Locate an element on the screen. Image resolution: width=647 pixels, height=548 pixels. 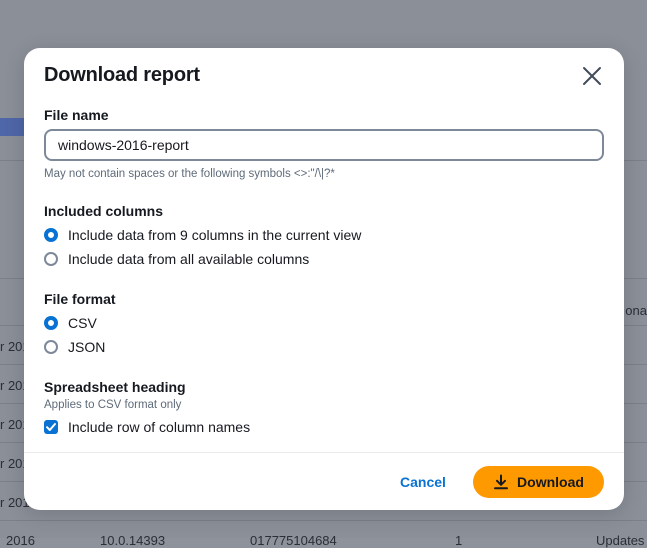
radio-format-json: JSON is located at coordinates (74, 347).